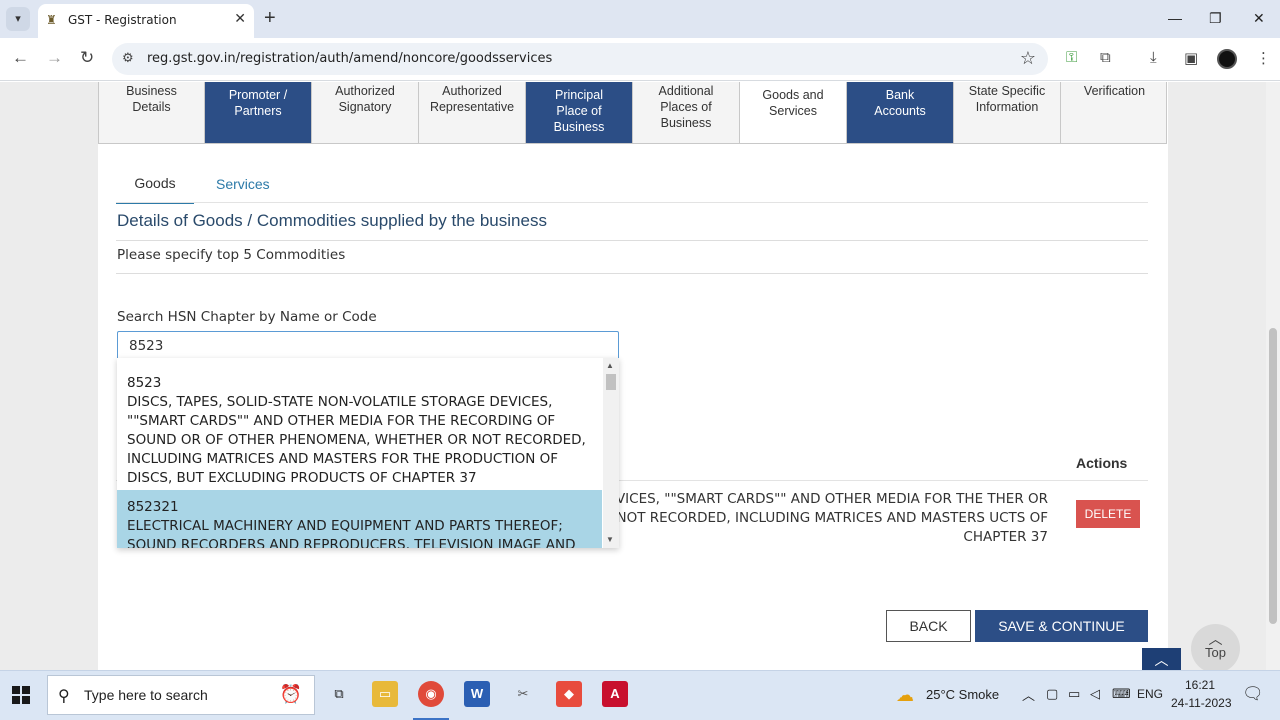  Describe the element at coordinates (632, 202) in the screenshot. I see `tabs-divider` at that location.